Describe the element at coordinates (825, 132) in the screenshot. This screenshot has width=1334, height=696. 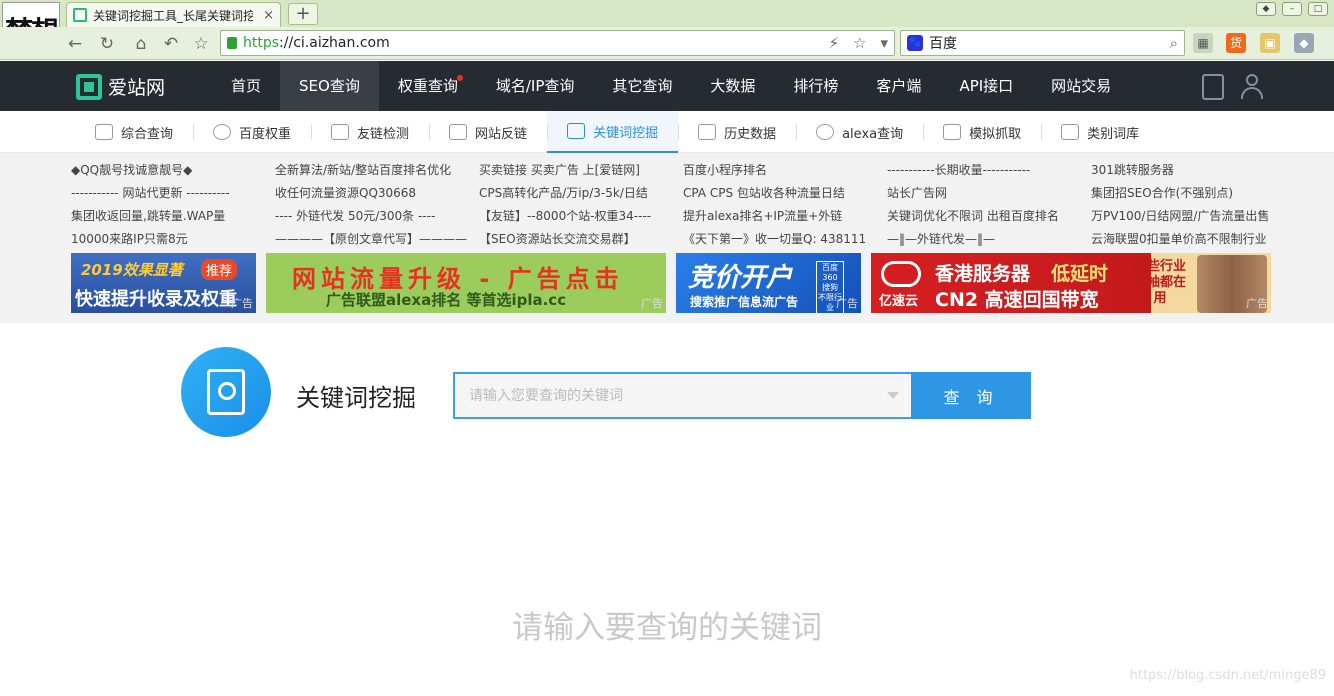
I see `alexa-icon` at that location.